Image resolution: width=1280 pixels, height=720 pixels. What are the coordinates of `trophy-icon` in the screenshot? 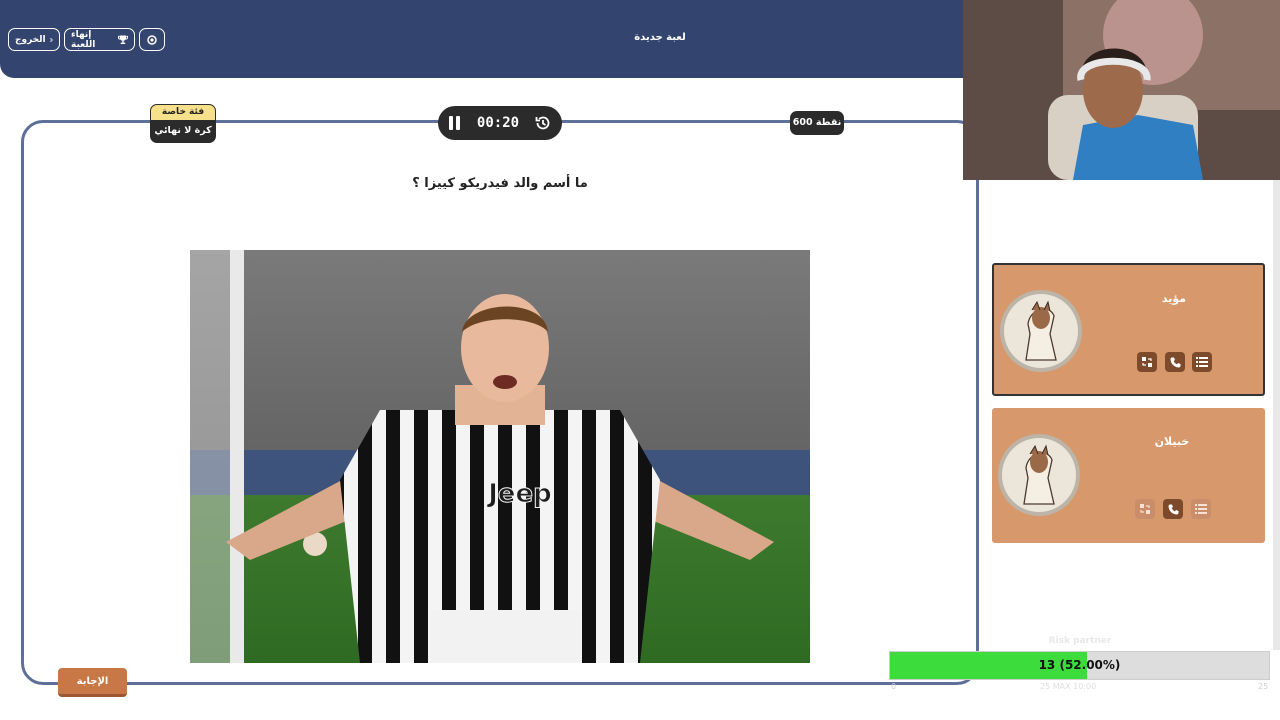 It's located at (123, 40).